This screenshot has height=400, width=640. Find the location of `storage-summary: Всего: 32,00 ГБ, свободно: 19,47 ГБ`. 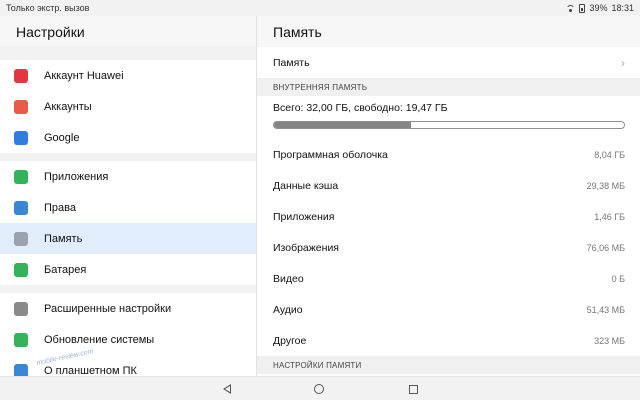

storage-summary: Всего: 32,00 ГБ, свободно: 19,47 ГБ is located at coordinates (360, 108).